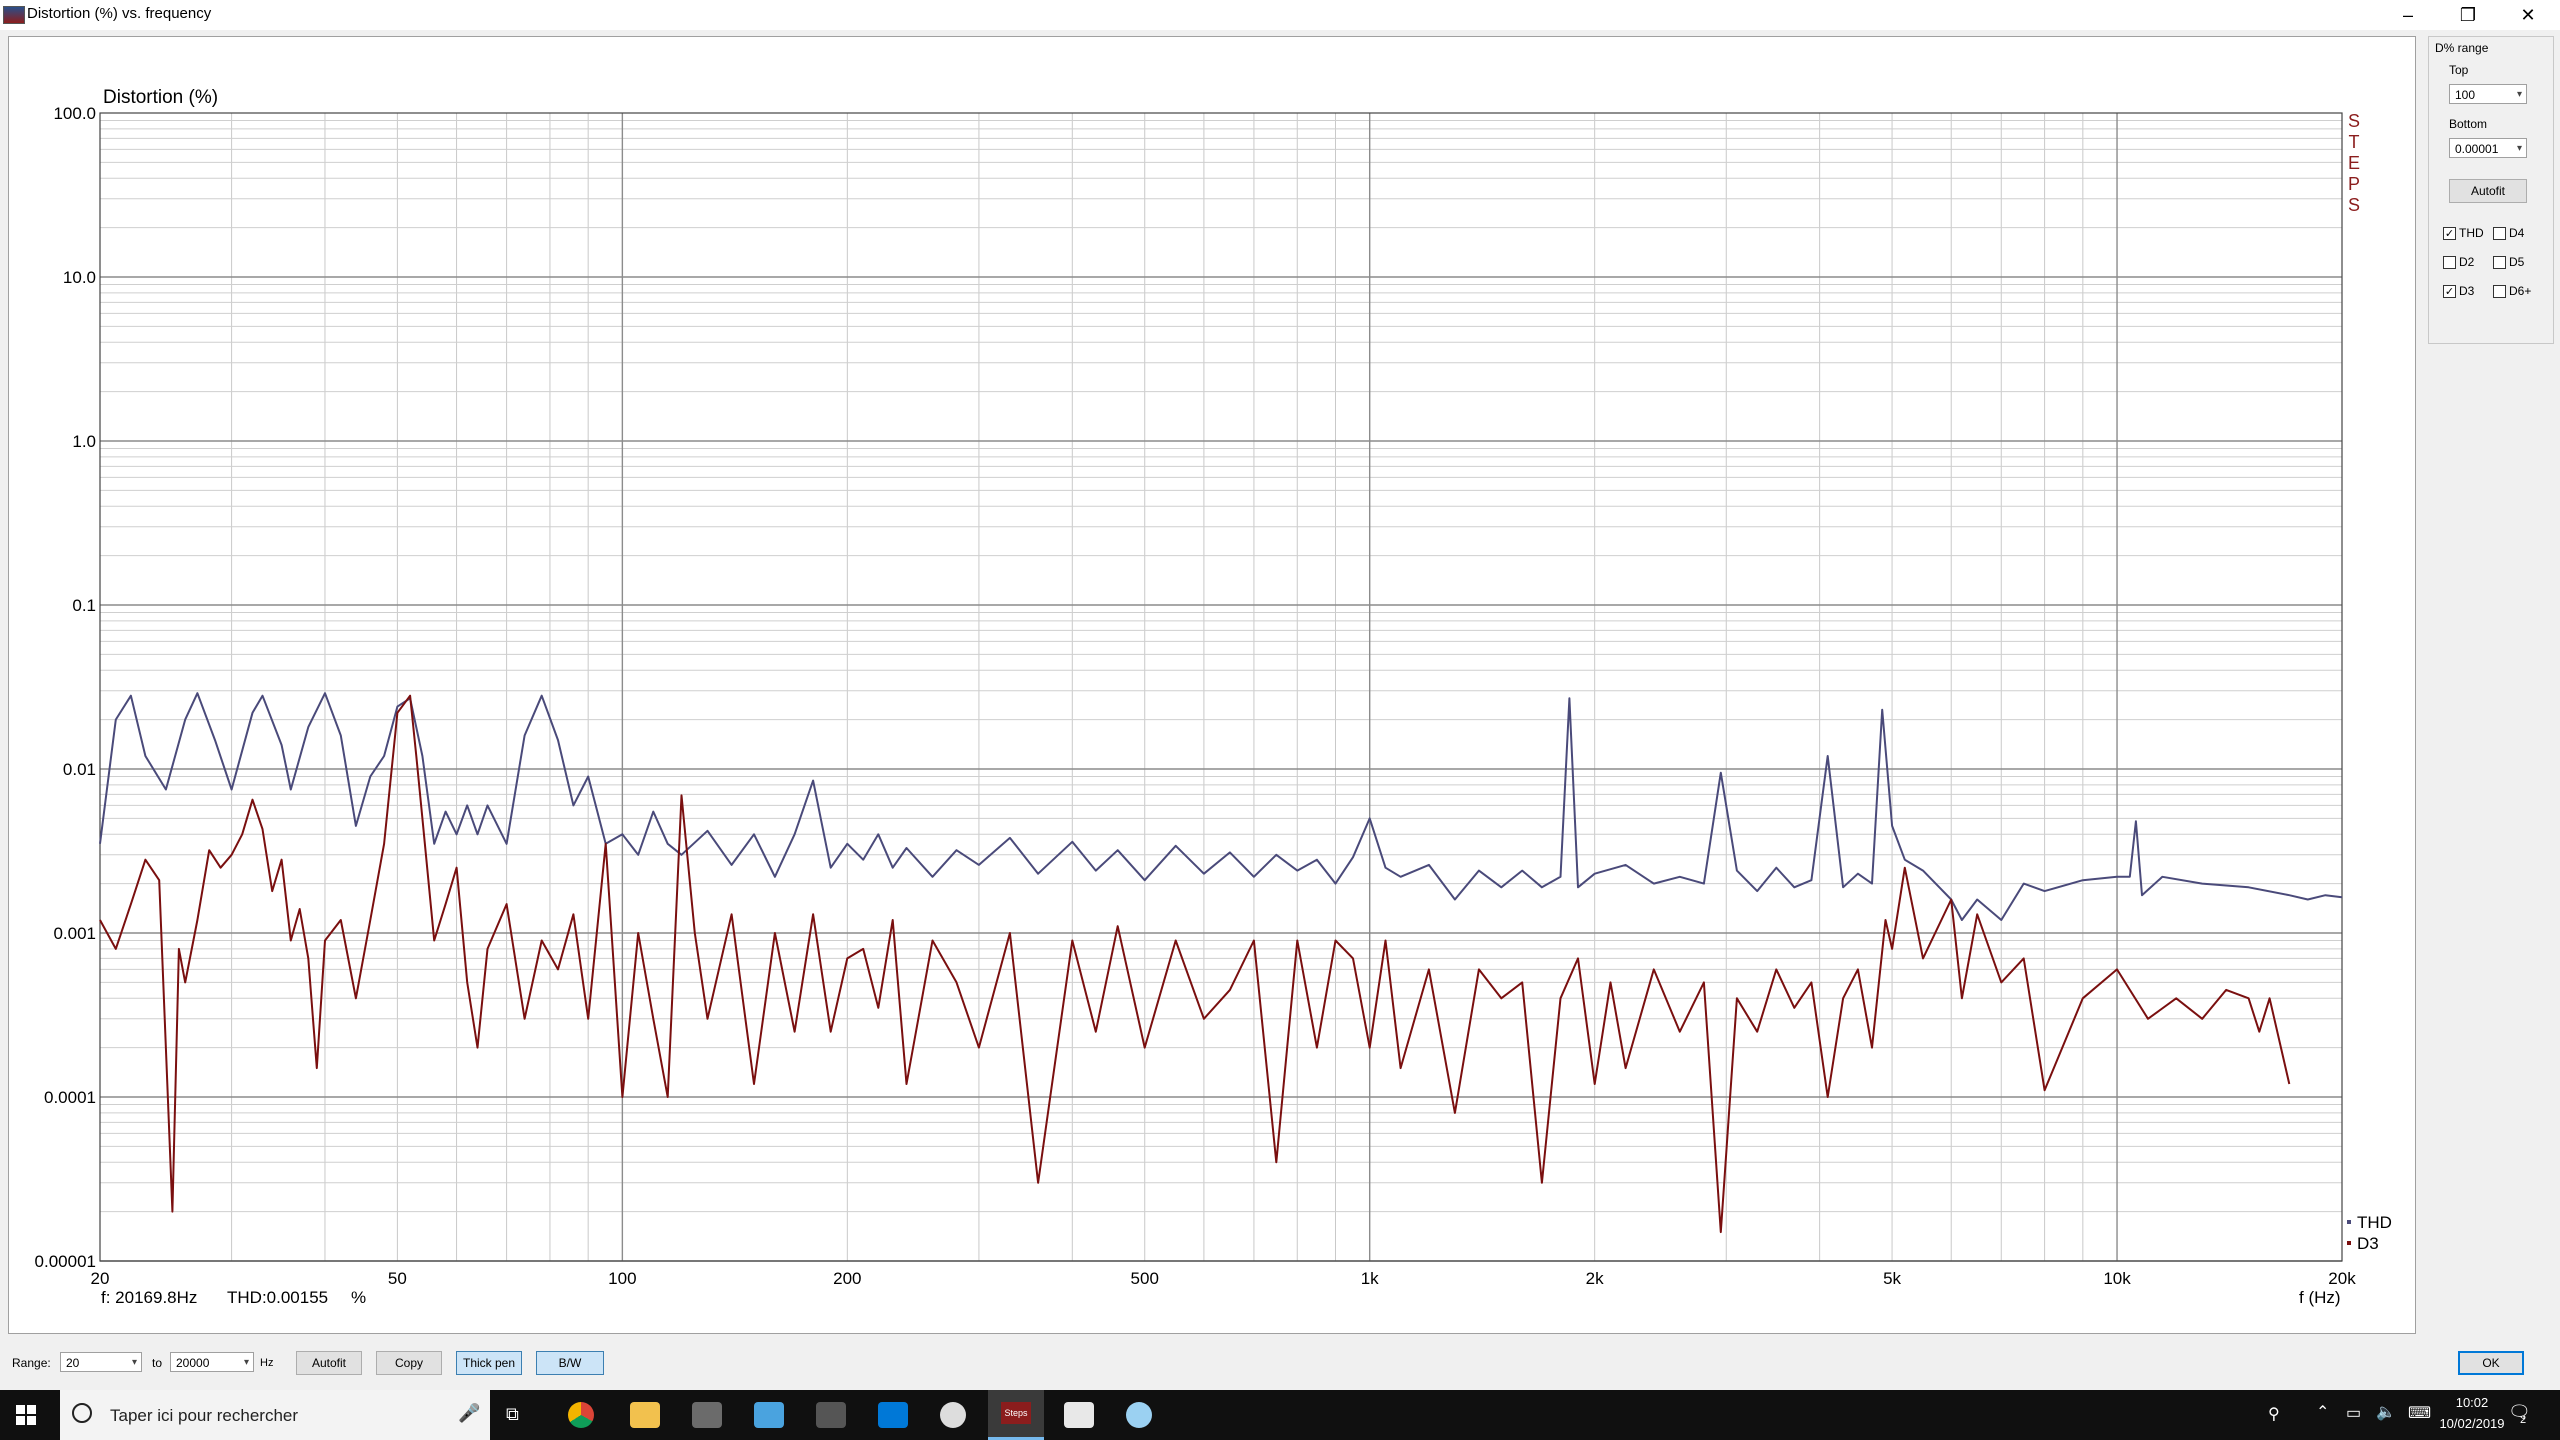  Describe the element at coordinates (2520, 291) in the screenshot. I see `checkbox-d6plus-label: D6+` at that location.